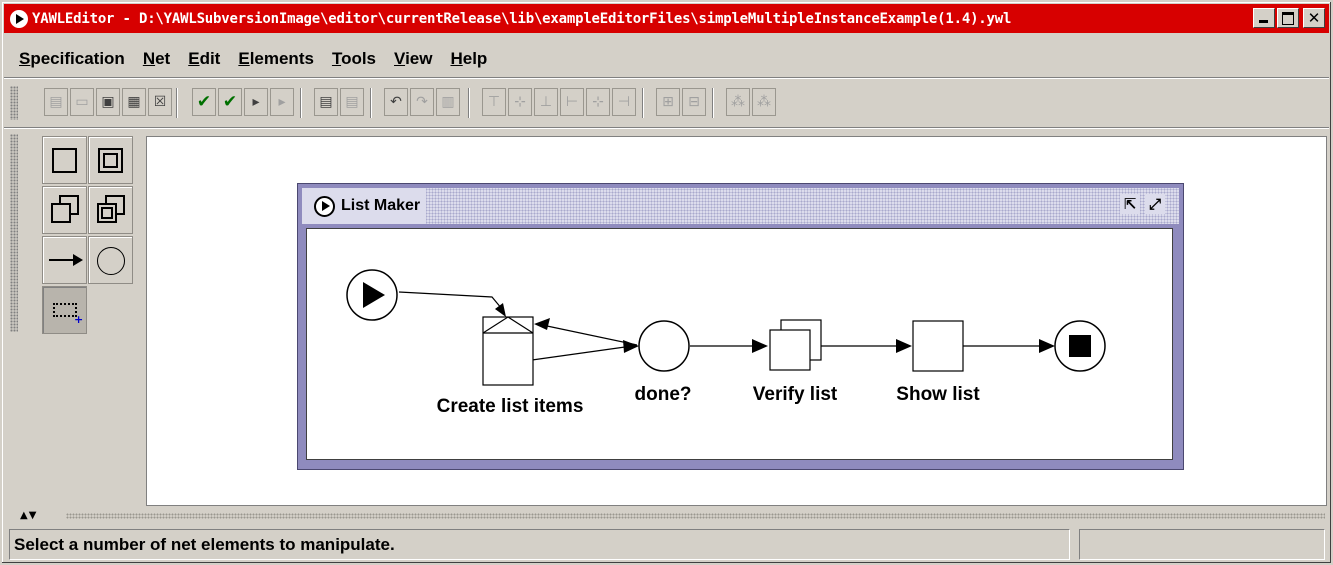 The image size is (1333, 565). Describe the element at coordinates (666, 78) in the screenshot. I see `menu-separator` at that location.